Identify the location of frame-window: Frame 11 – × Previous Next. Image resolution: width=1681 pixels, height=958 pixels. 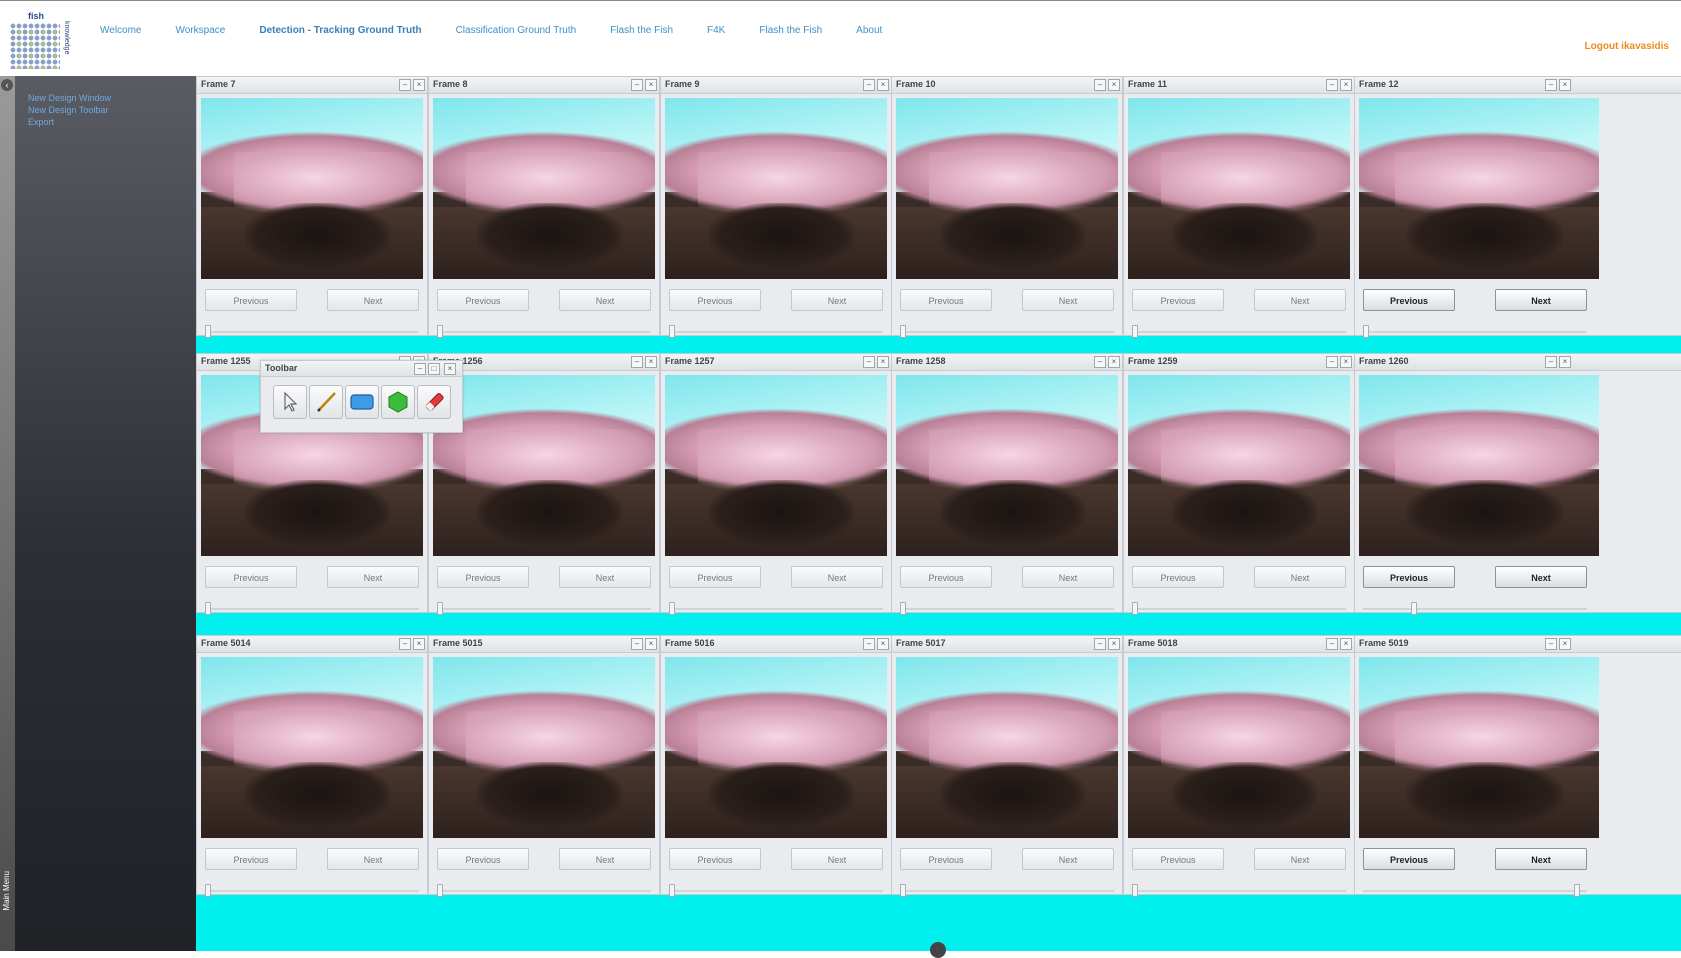
(1239, 207).